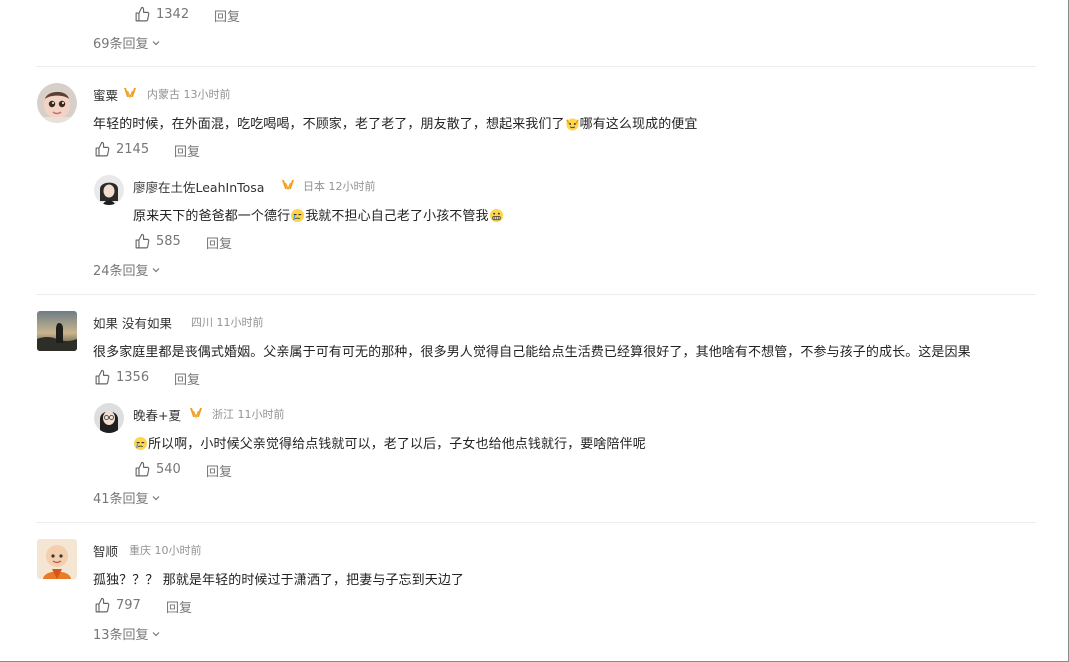 The image size is (1069, 662). I want to click on username: 智顺, so click(105, 550).